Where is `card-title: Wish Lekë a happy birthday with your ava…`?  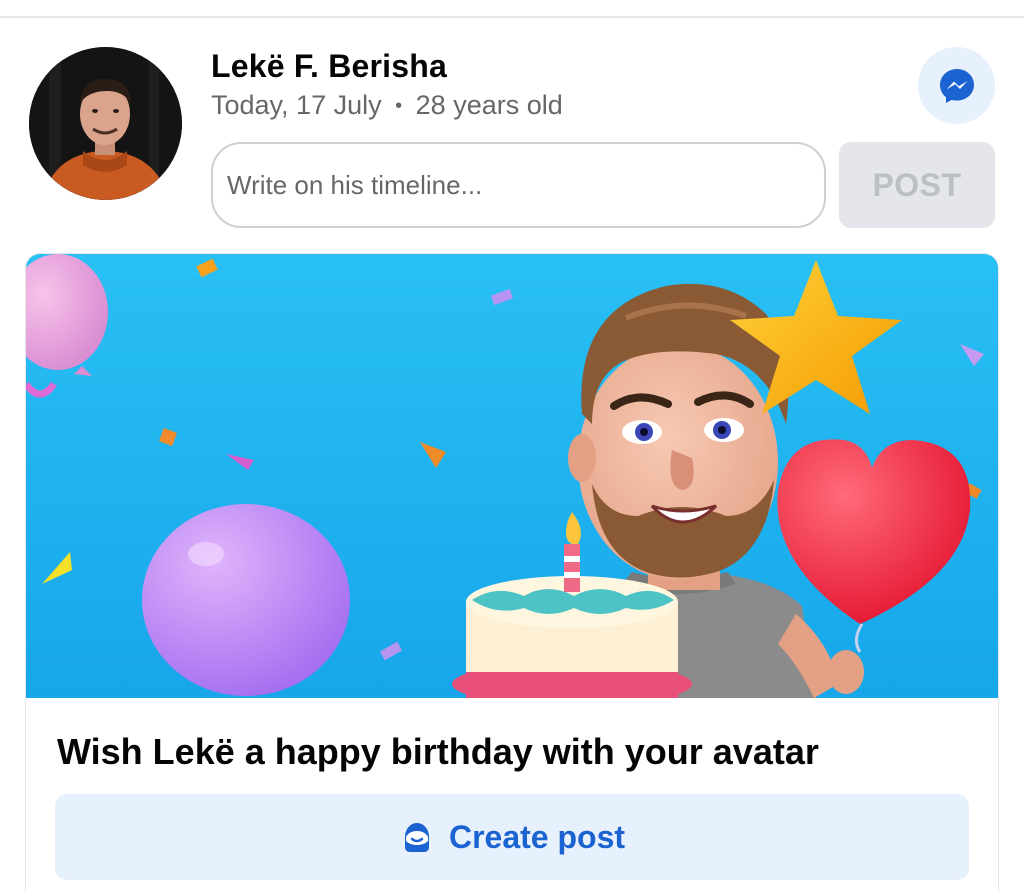 card-title: Wish Lekë a happy birthday with your ava… is located at coordinates (438, 751).